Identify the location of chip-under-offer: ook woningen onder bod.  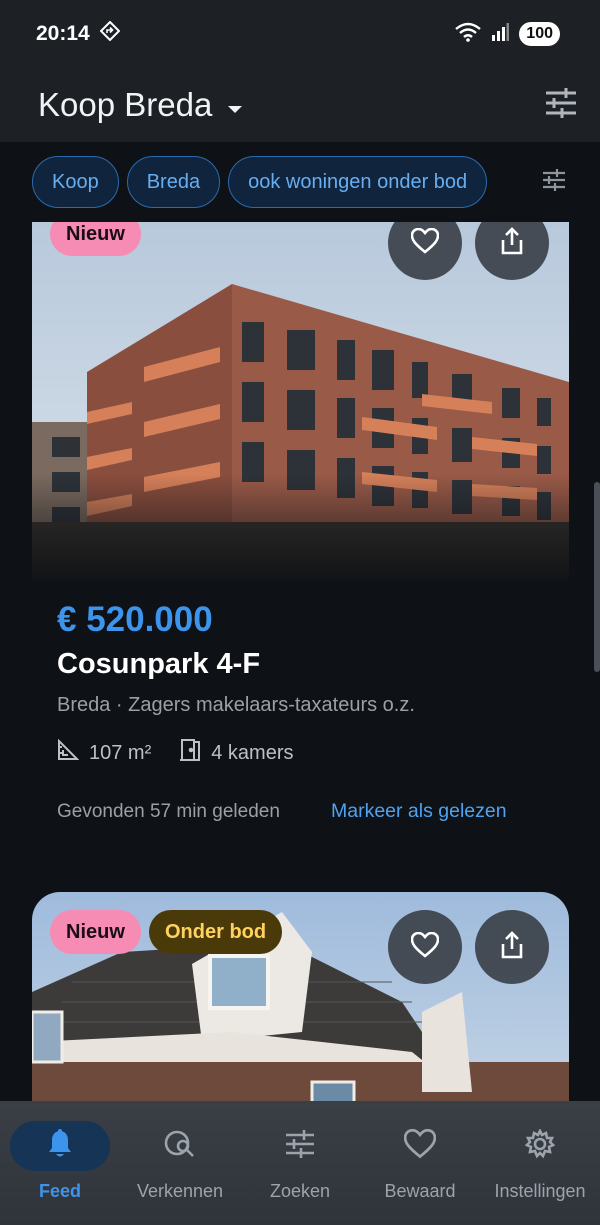
(358, 182).